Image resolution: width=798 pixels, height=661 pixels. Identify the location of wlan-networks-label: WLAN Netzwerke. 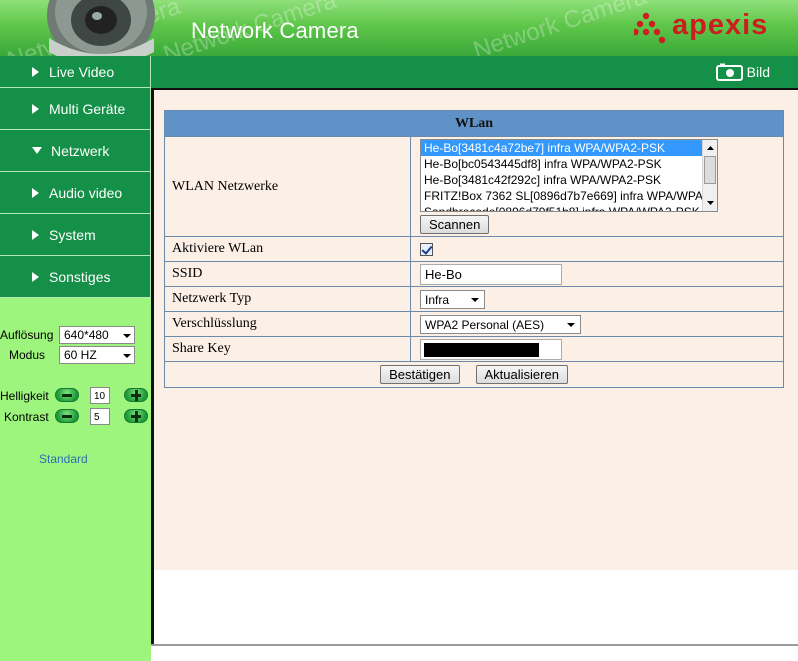
(288, 186).